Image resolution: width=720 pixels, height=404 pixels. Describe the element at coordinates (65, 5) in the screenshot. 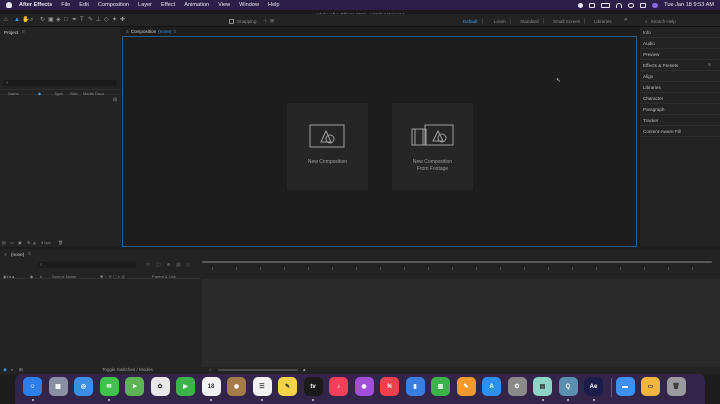

I see `menu-file: File` at that location.